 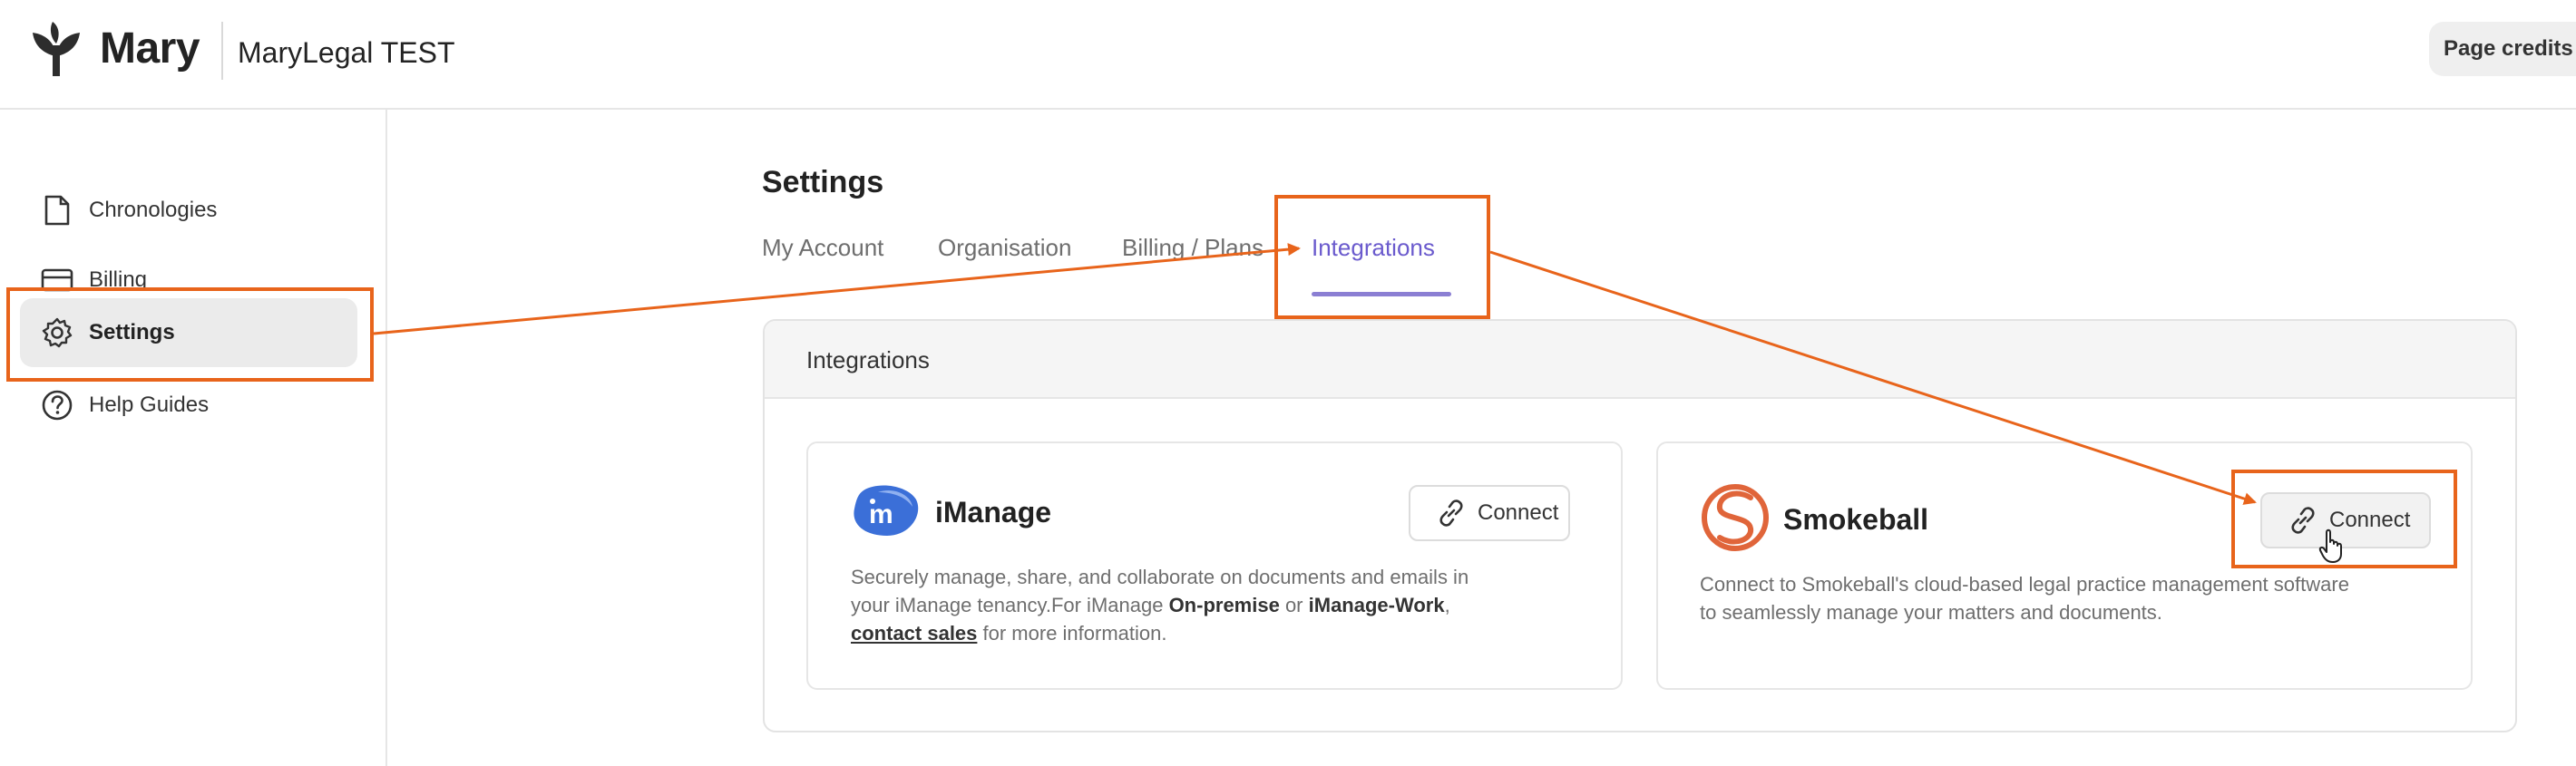 I want to click on sidebar-item-settings: Settings, so click(x=188, y=333).